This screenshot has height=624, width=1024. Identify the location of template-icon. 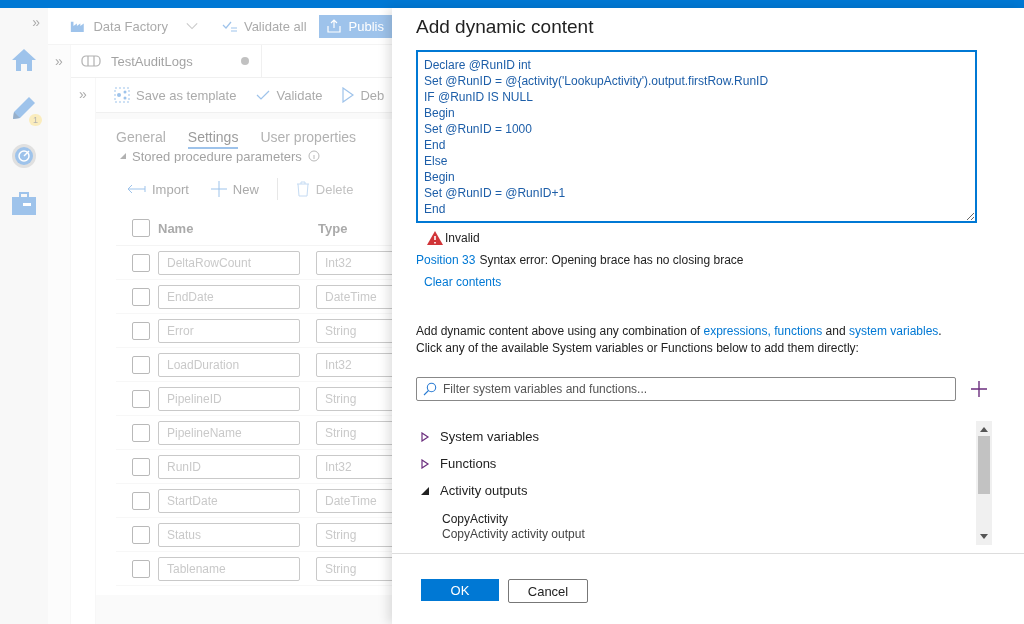
(122, 95).